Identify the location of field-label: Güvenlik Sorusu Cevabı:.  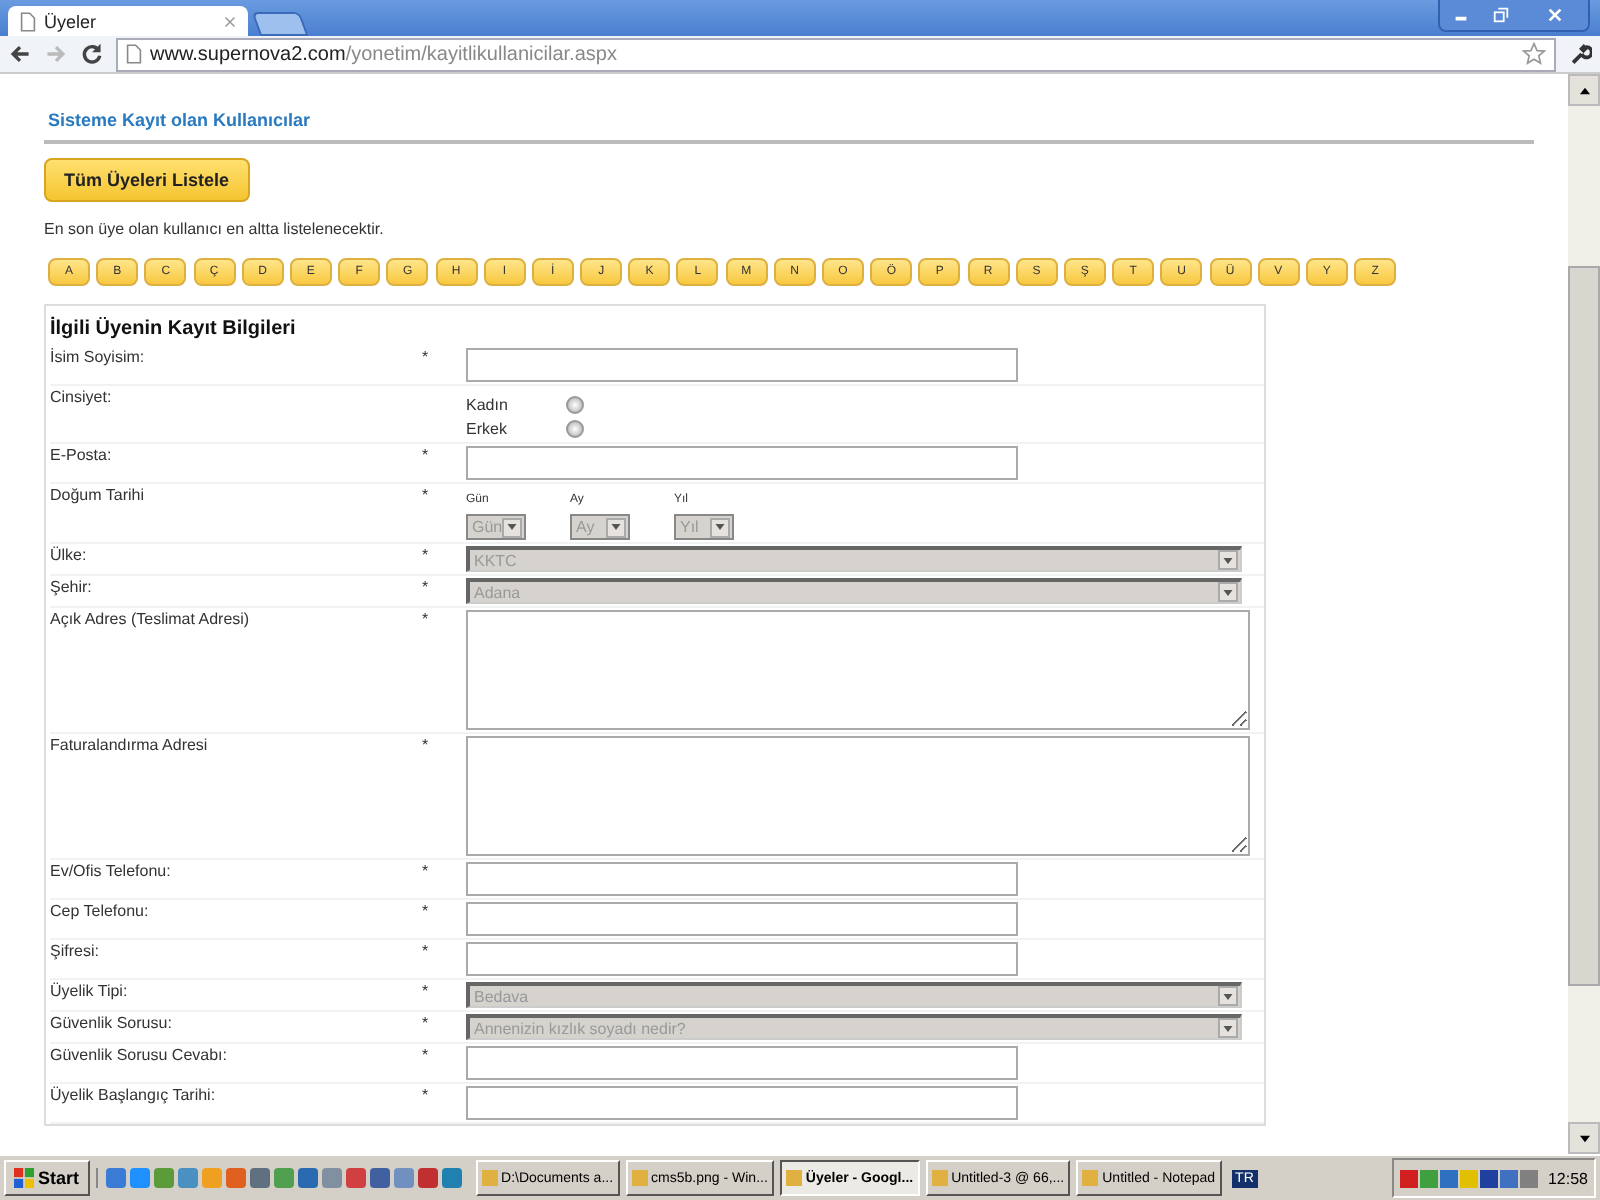
(139, 1057).